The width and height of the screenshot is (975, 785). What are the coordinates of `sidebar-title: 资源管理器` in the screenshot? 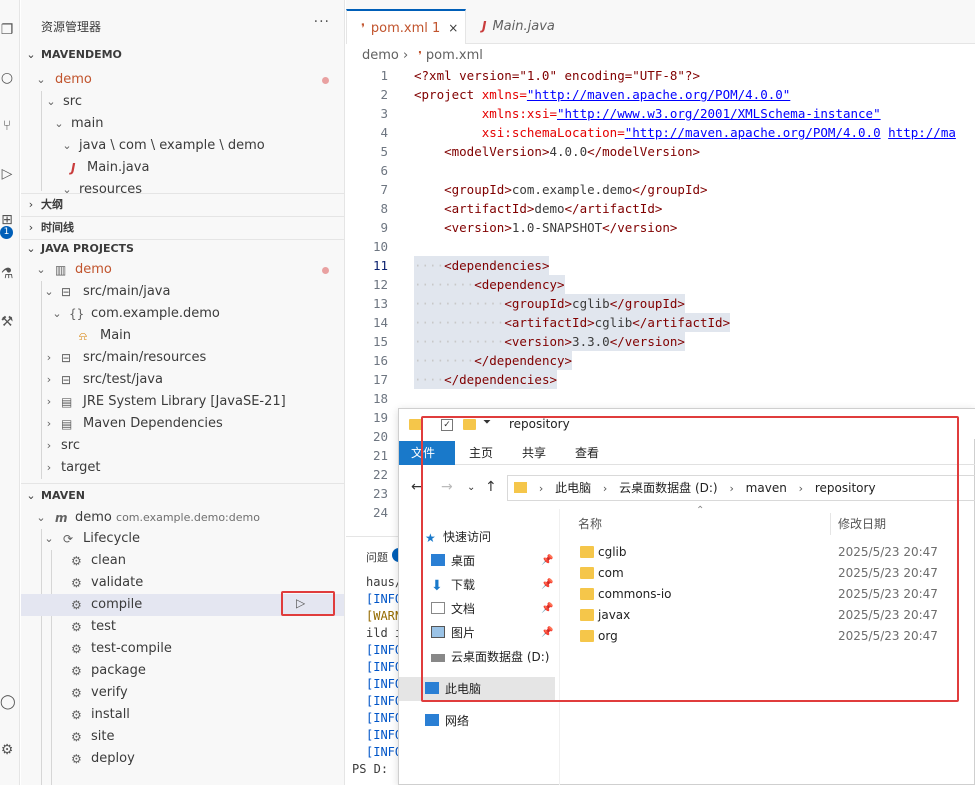 It's located at (71, 27).